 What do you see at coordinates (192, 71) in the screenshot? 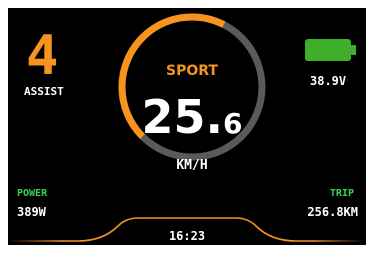
I see `ride-mode: SPORT` at bounding box center [192, 71].